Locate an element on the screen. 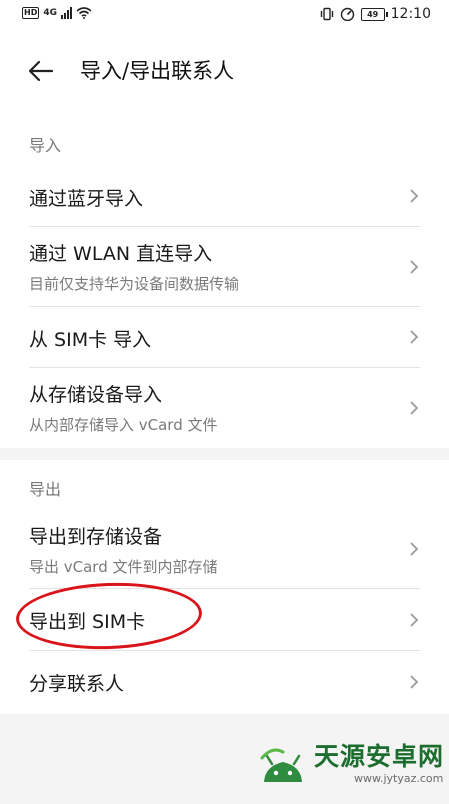 This screenshot has height=804, width=449. watermark: 天源安卓网 www.jytyaz.com is located at coordinates (351, 763).